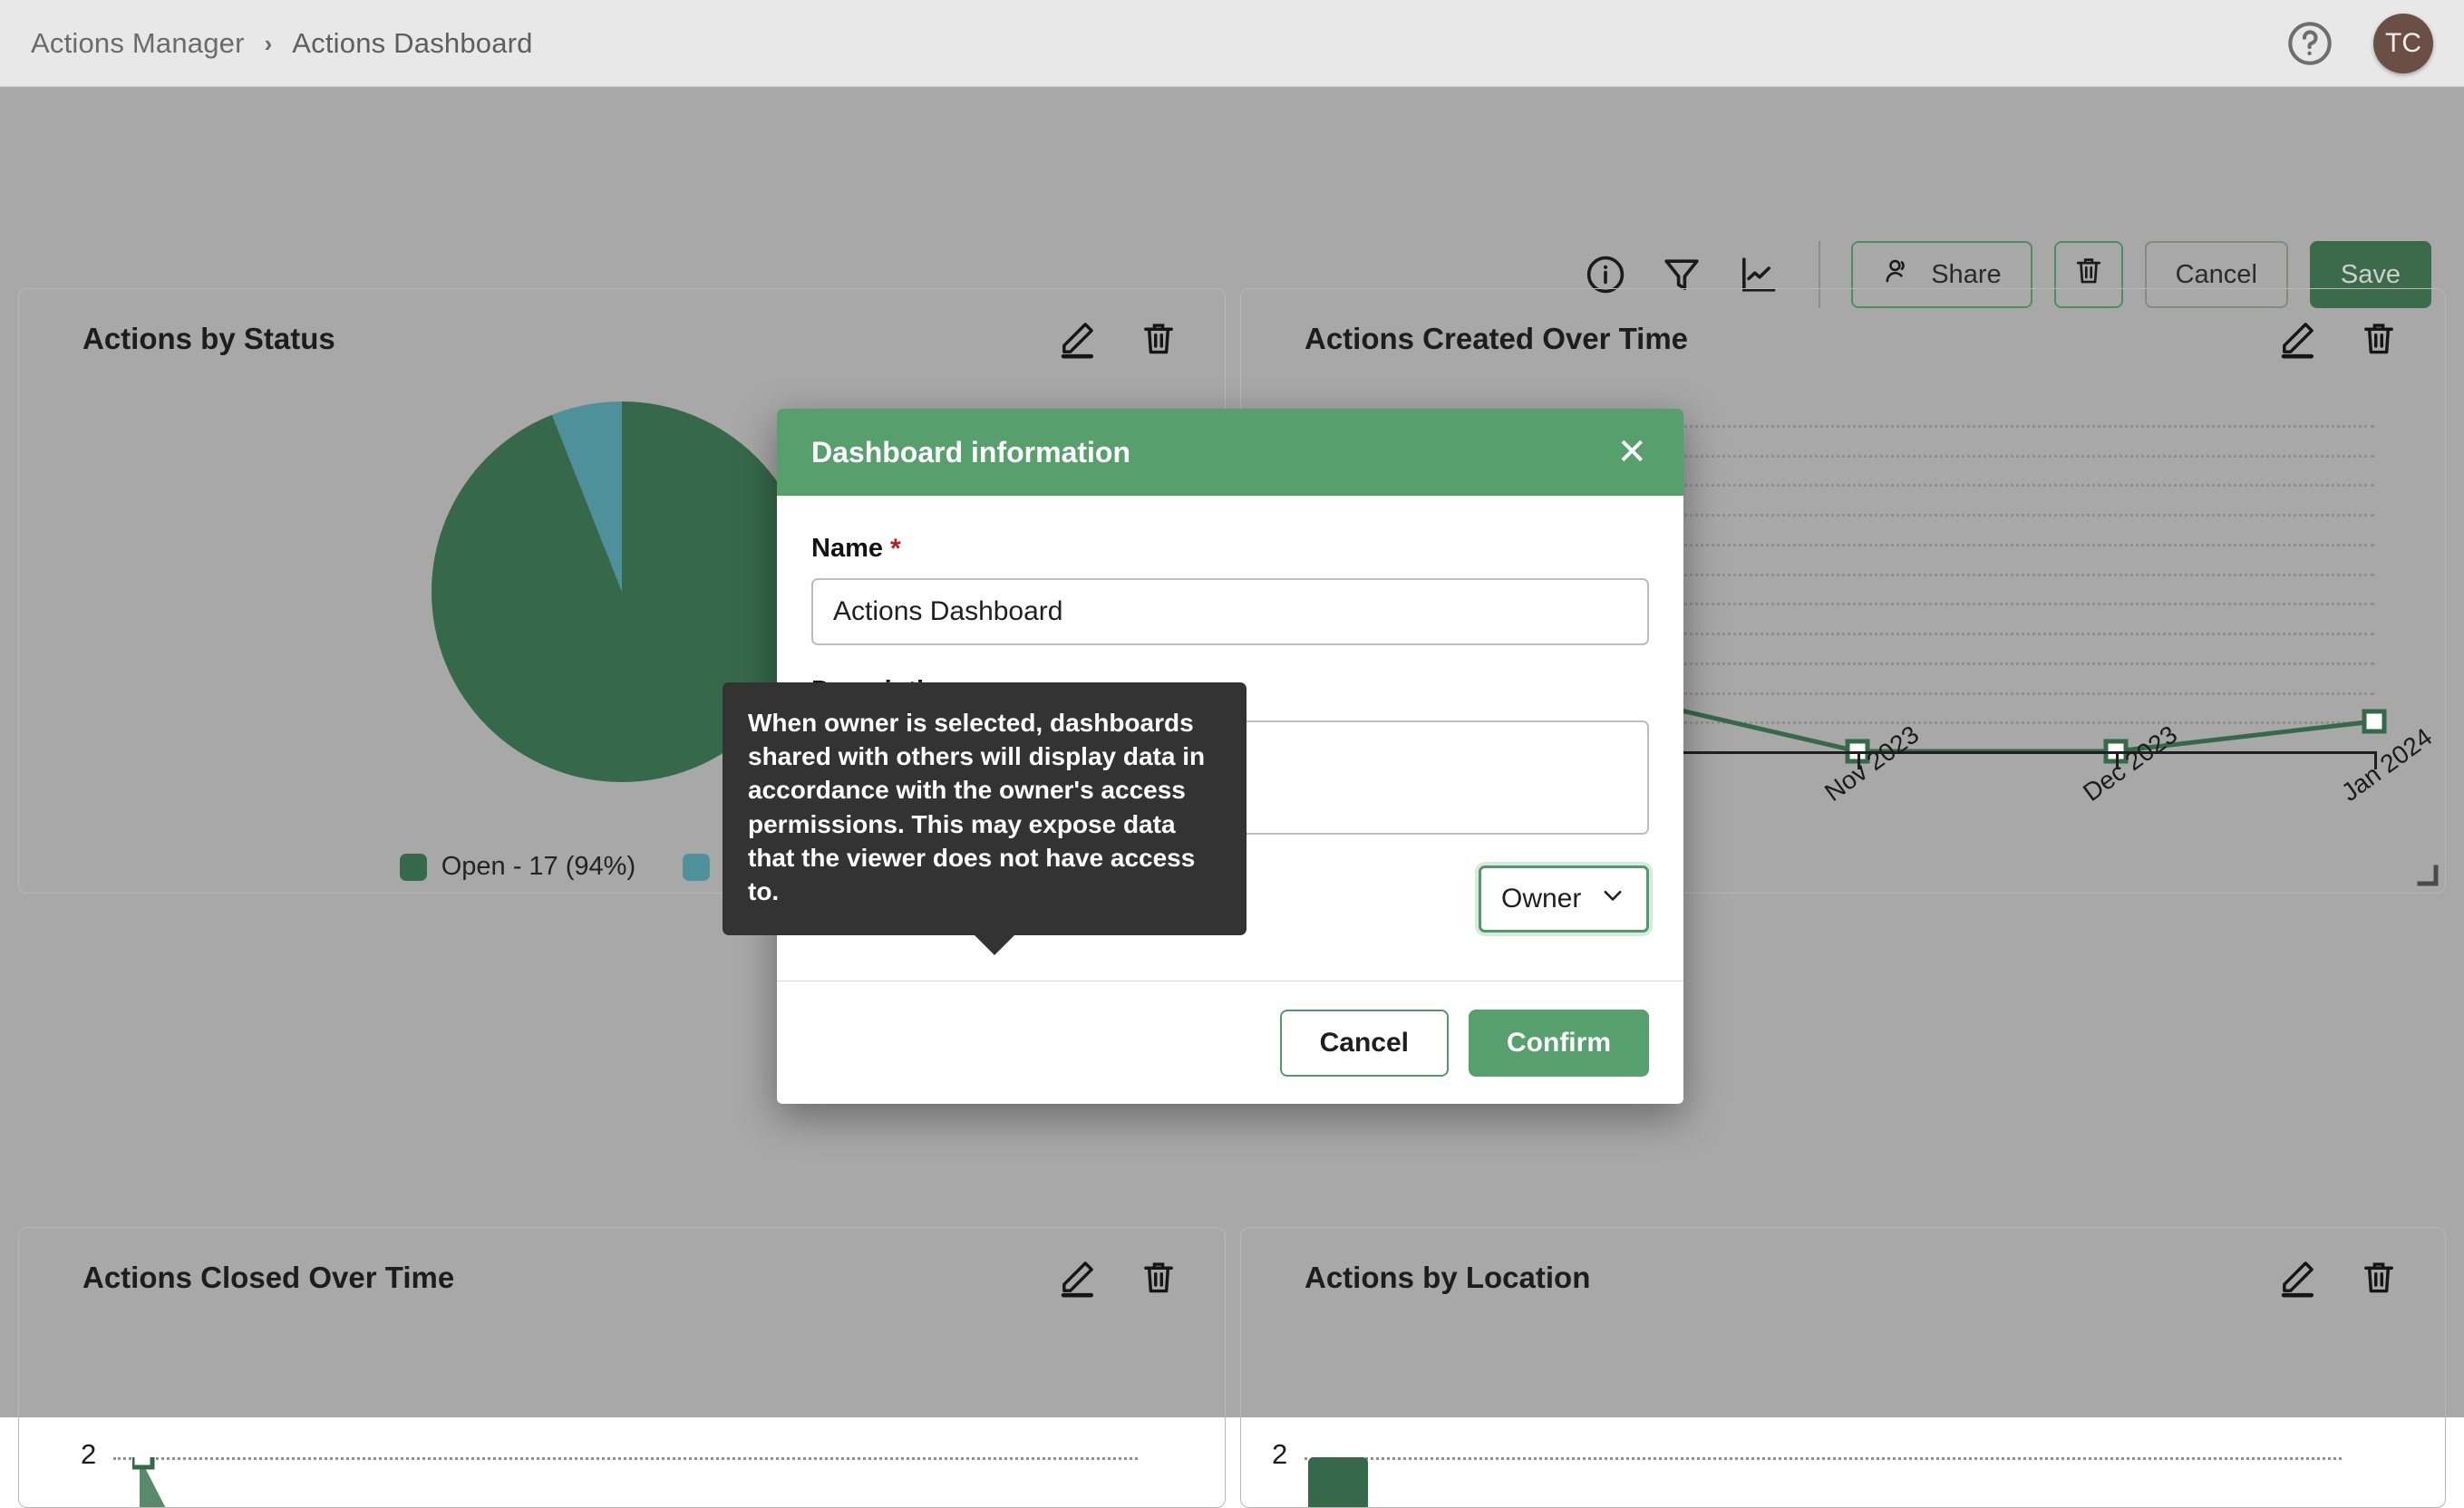  I want to click on modal-footer: Cancel Confirm, so click(1230, 1042).